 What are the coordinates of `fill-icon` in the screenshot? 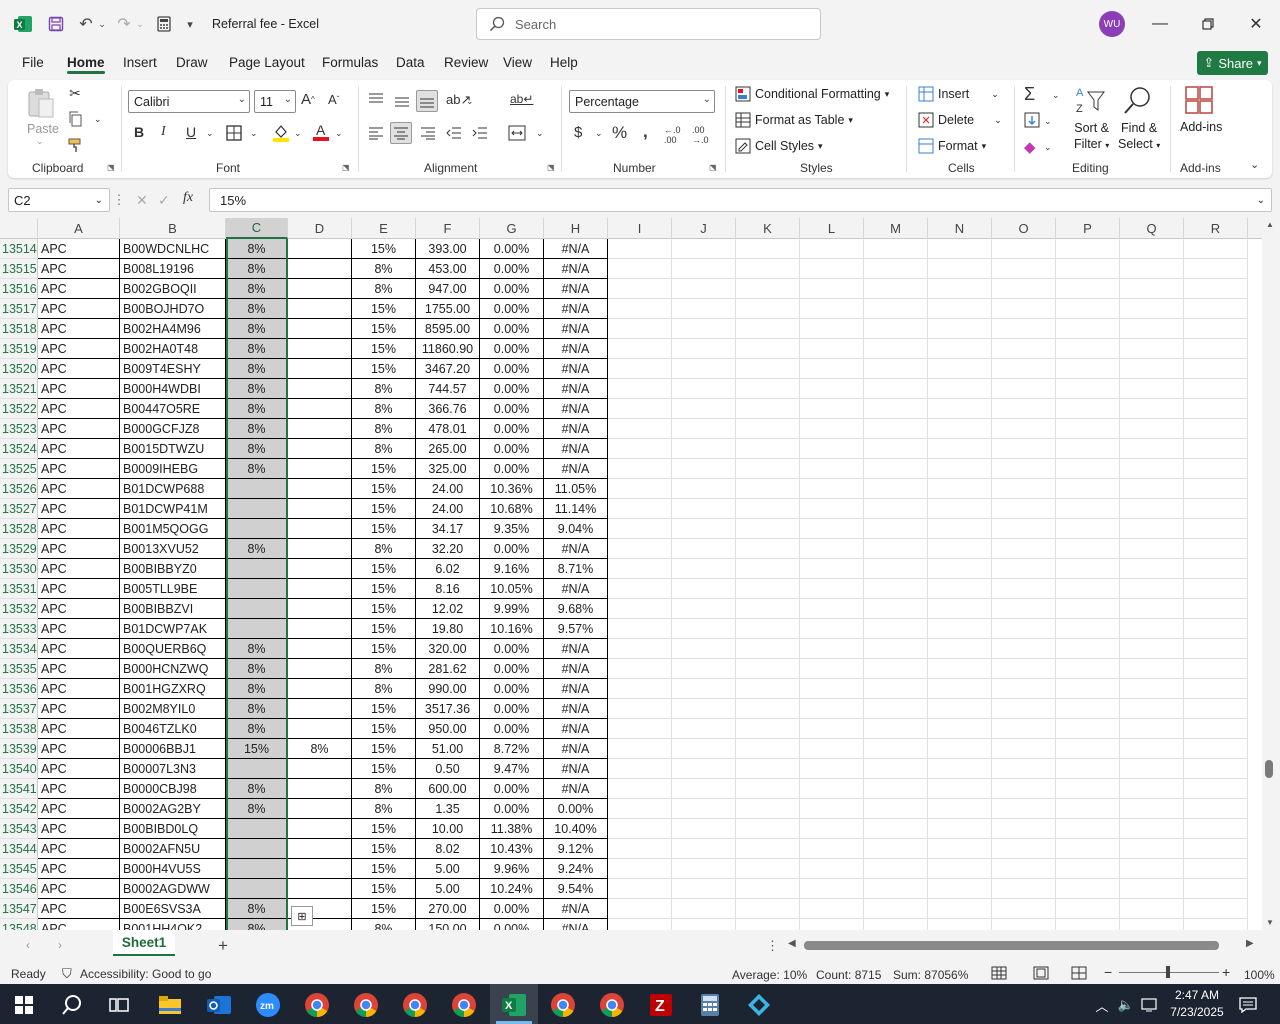 It's located at (1032, 120).